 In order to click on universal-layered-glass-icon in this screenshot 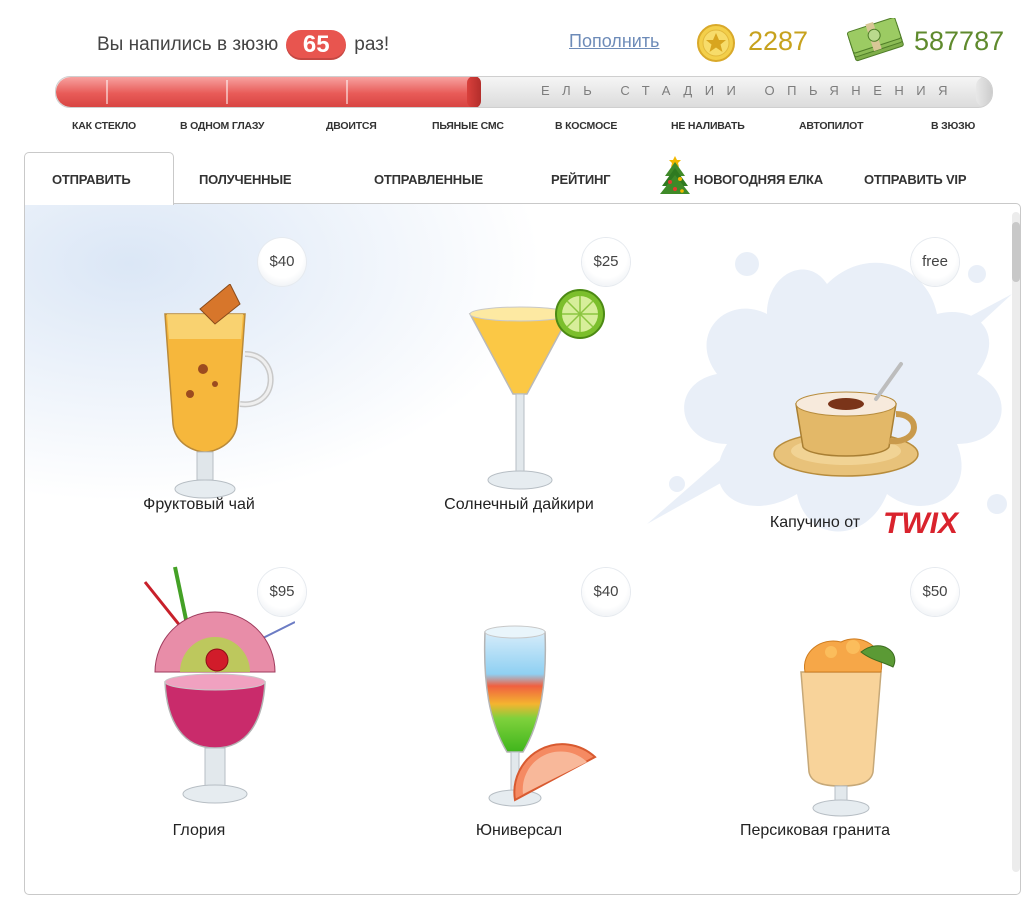, I will do `click(540, 716)`.